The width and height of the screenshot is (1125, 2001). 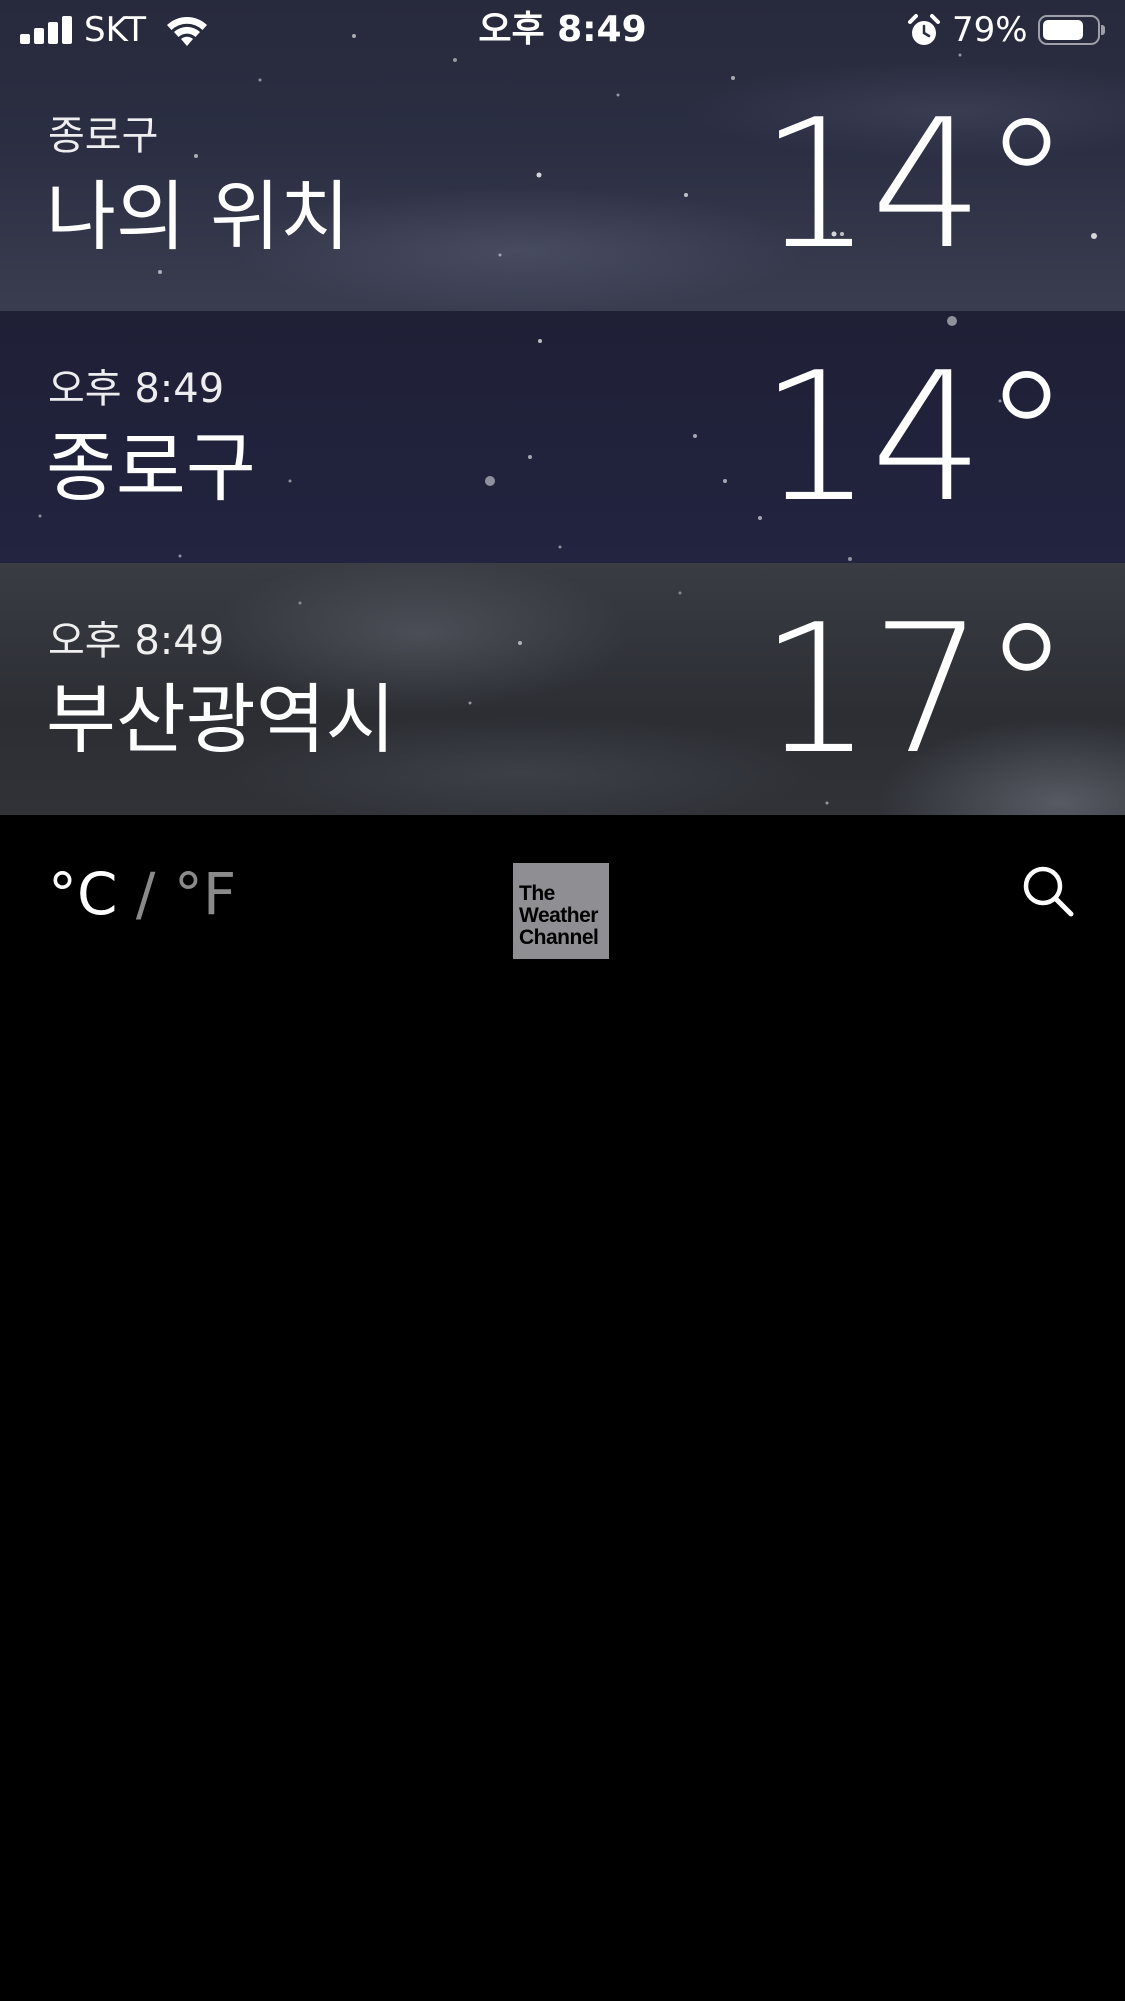 I want to click on battery-level, so click(x=1063, y=30).